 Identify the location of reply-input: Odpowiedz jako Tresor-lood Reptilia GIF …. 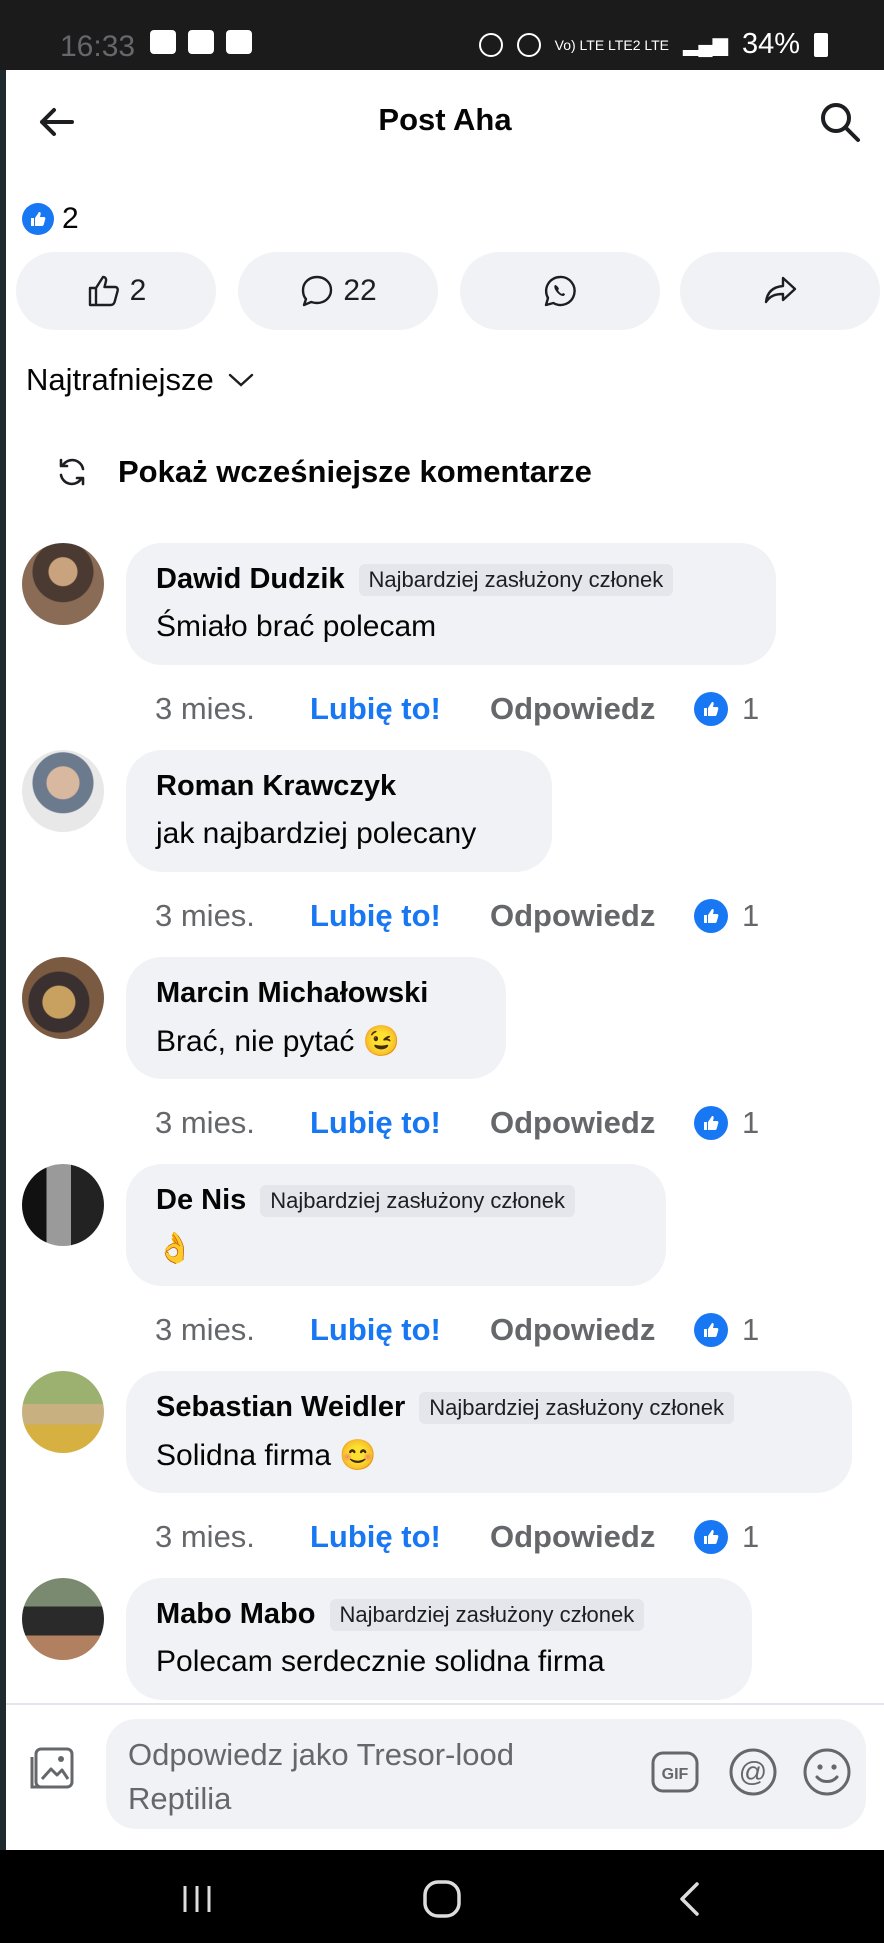
(486, 1774).